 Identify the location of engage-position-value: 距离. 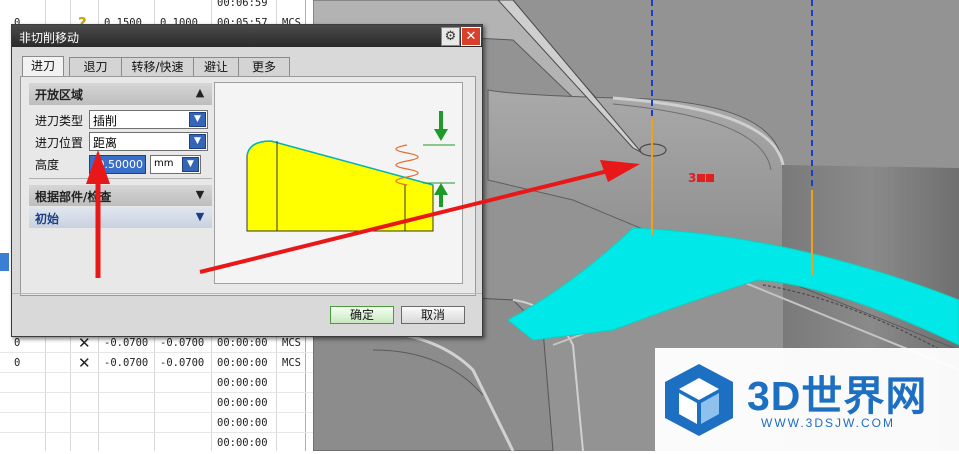
(105, 143).